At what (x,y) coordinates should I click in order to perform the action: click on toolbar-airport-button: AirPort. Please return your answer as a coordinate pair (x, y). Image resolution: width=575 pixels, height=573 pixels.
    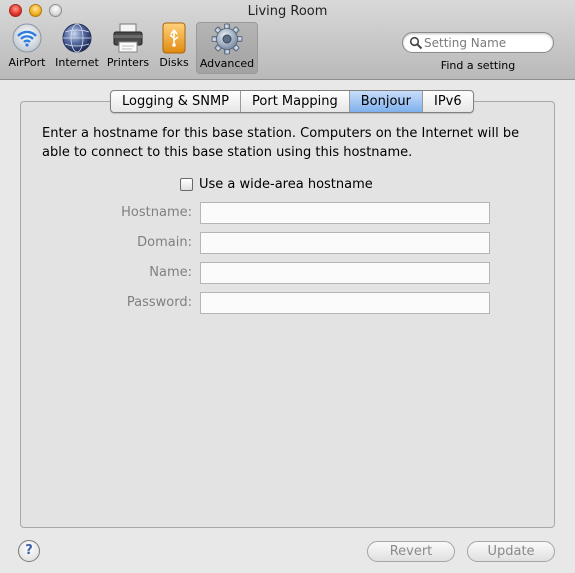
    Looking at the image, I should click on (27, 48).